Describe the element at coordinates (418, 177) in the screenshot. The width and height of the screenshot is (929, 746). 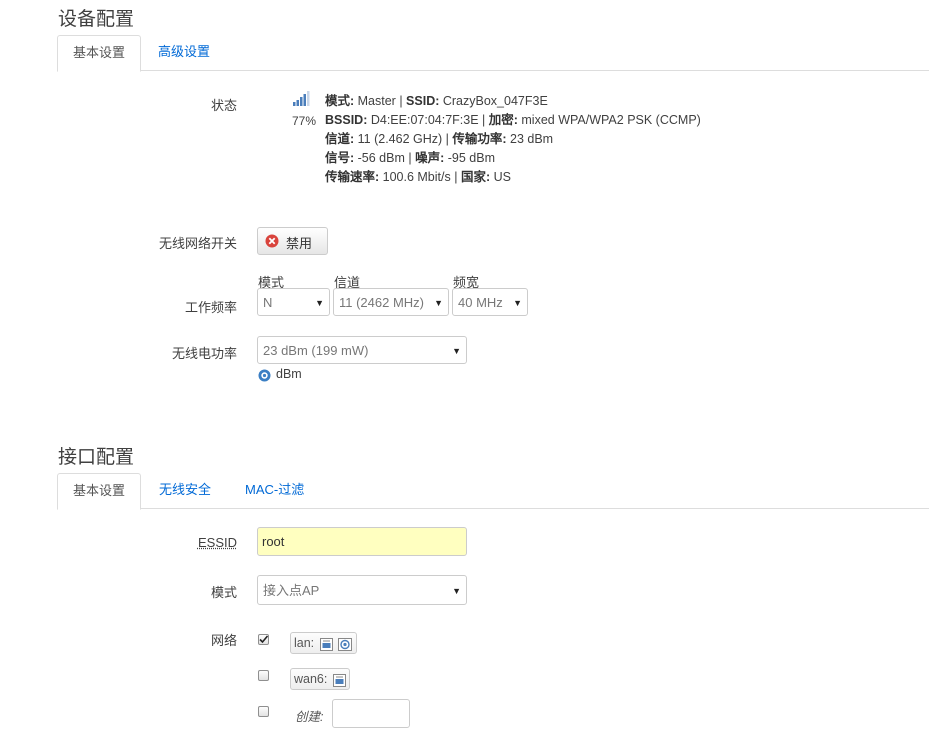
I see `status-line-rate: 传输速率: 100.6 Mbit/s | 国家: US` at that location.